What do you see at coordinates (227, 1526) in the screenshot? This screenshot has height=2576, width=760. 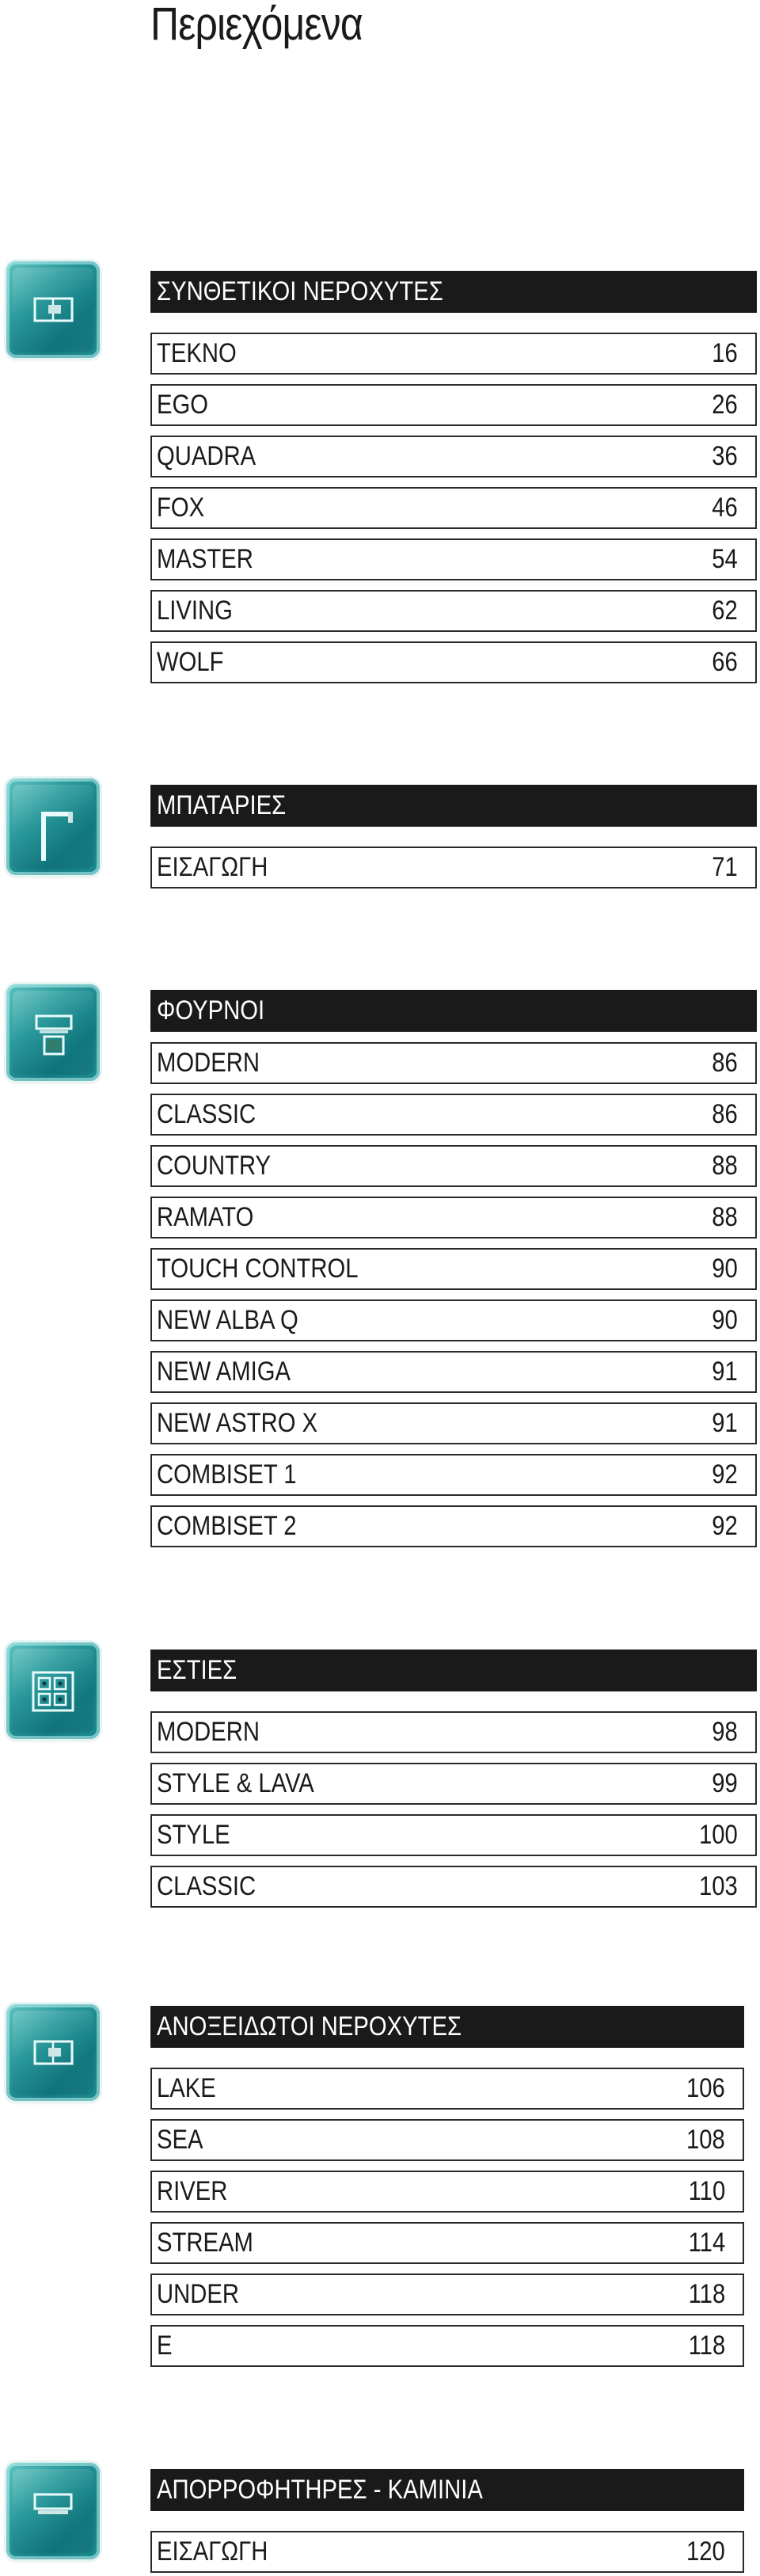 I see `toc-item-name: COMBISET 2` at bounding box center [227, 1526].